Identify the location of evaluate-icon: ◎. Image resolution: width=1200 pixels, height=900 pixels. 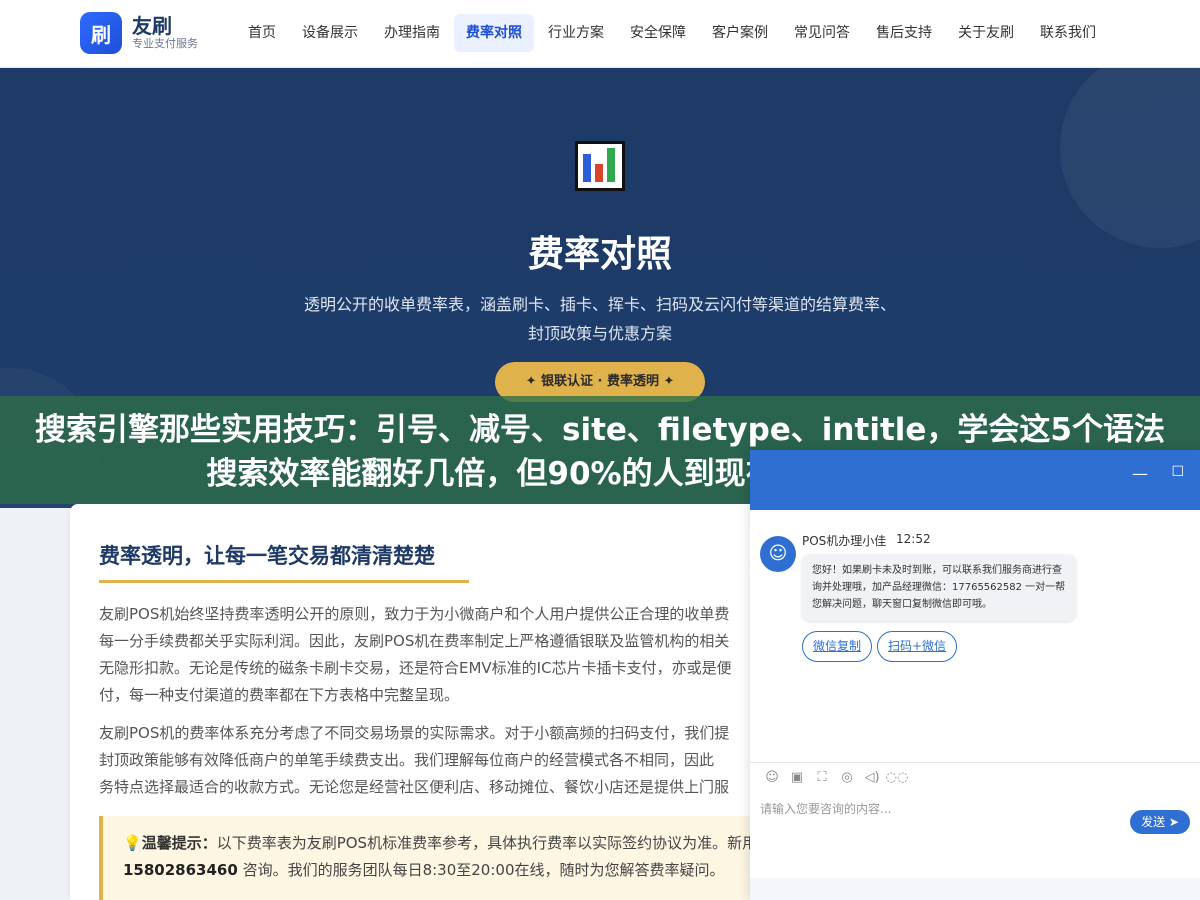
(847, 779).